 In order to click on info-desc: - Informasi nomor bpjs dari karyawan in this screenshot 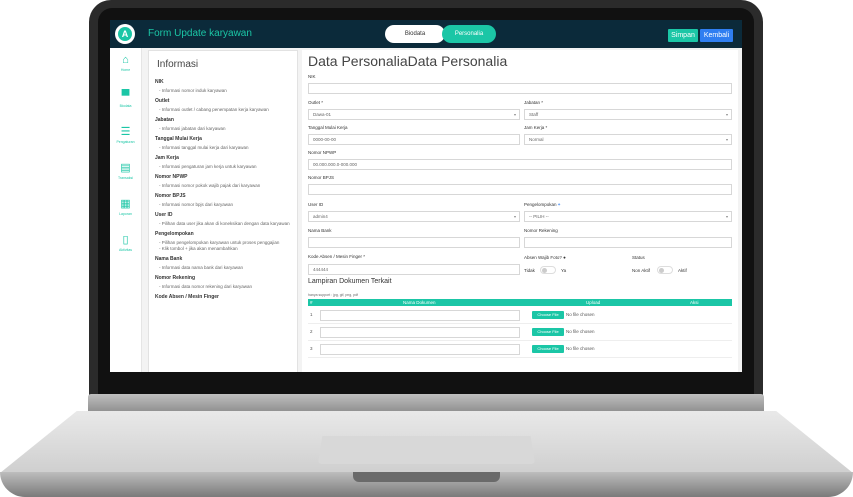, I will do `click(196, 204)`.